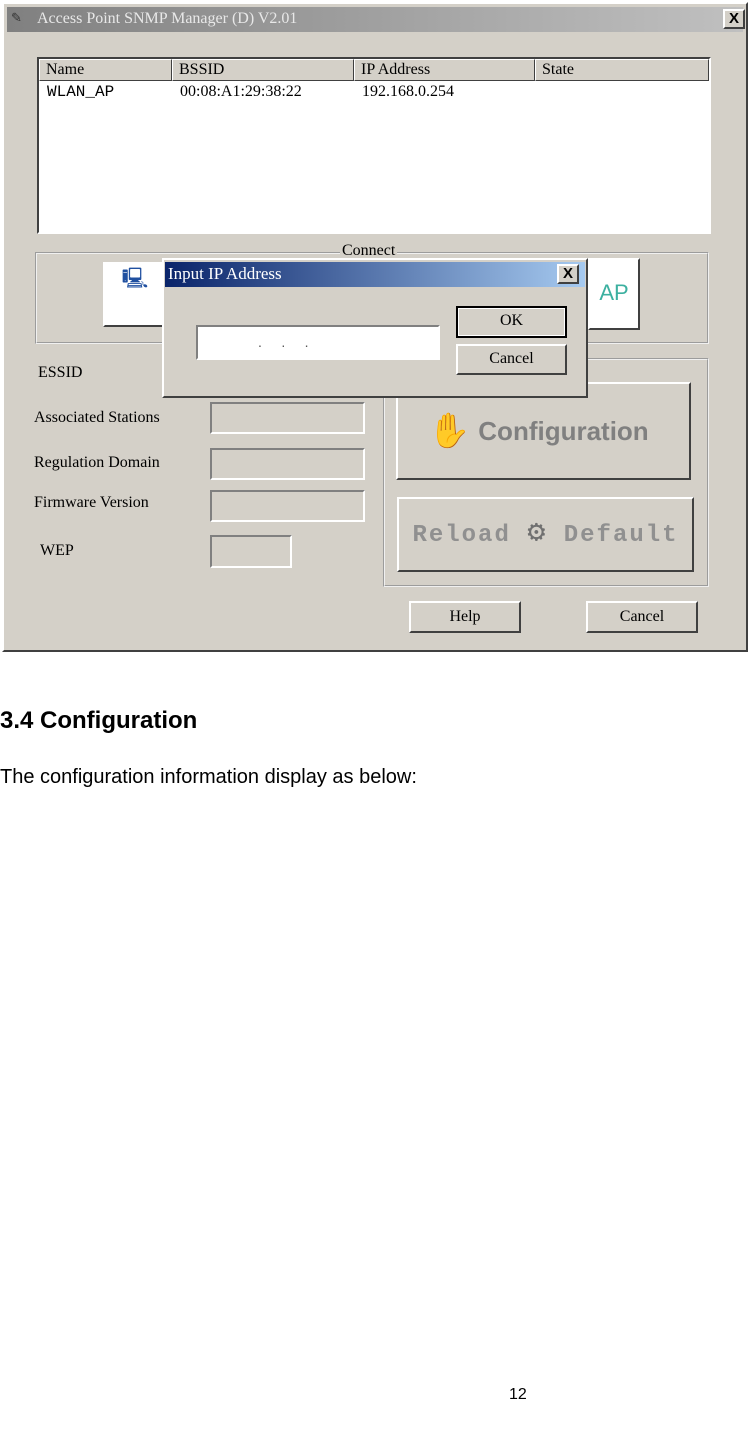 The height and width of the screenshot is (1432, 750). What do you see at coordinates (511, 359) in the screenshot?
I see `dialog-cancel-button: Cancel` at bounding box center [511, 359].